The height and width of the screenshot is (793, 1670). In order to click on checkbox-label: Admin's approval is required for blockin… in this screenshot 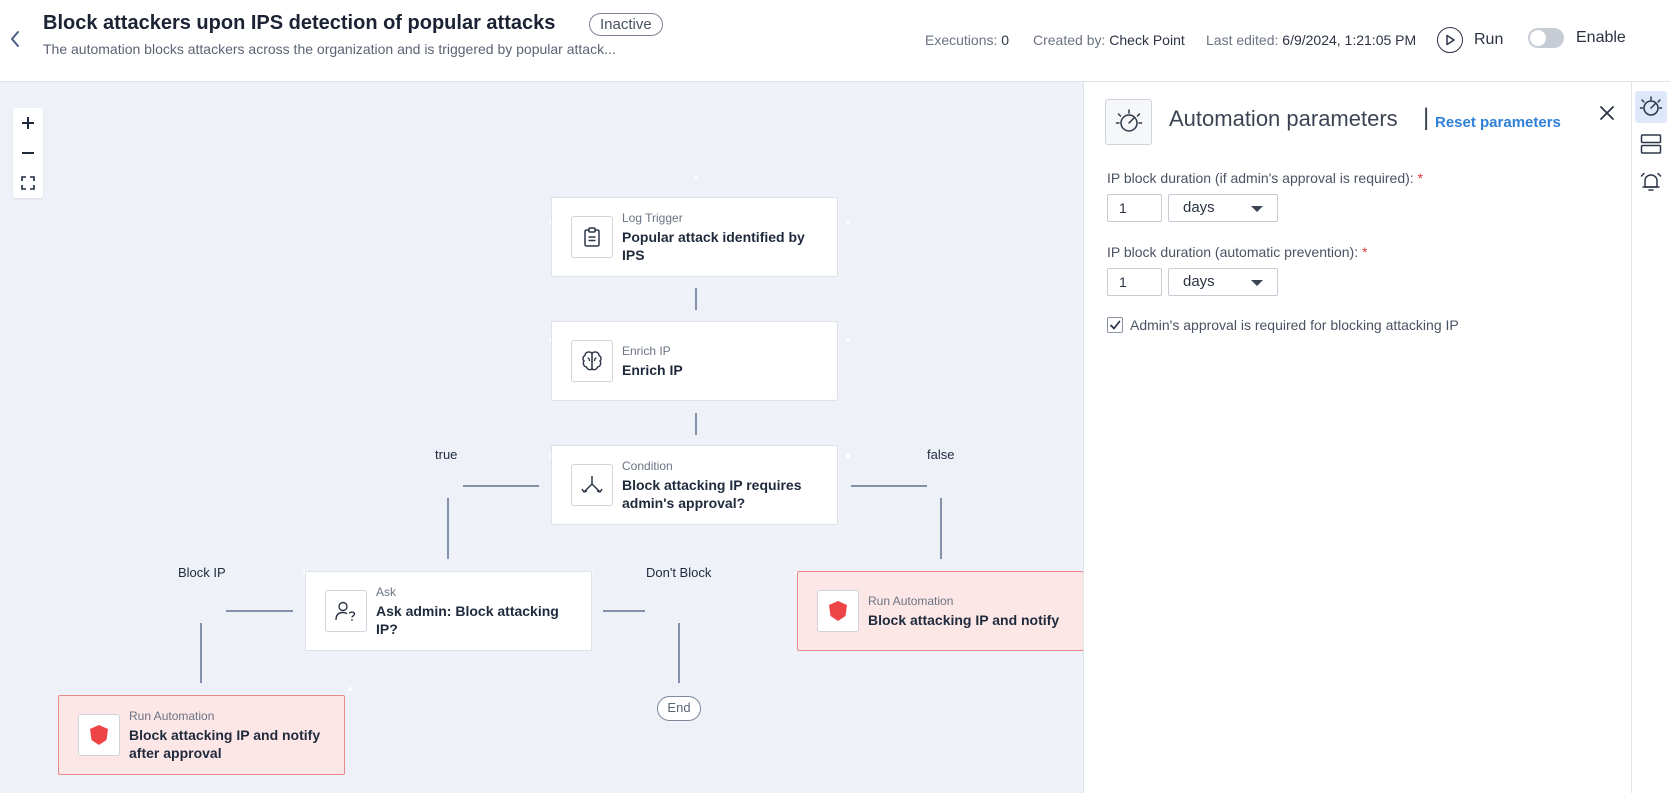, I will do `click(1294, 325)`.